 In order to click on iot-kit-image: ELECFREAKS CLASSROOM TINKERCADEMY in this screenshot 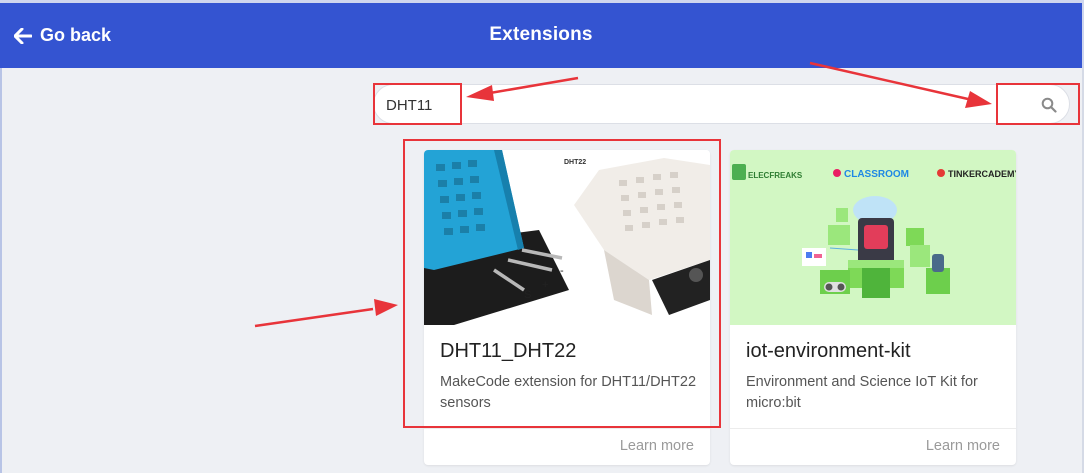, I will do `click(873, 237)`.